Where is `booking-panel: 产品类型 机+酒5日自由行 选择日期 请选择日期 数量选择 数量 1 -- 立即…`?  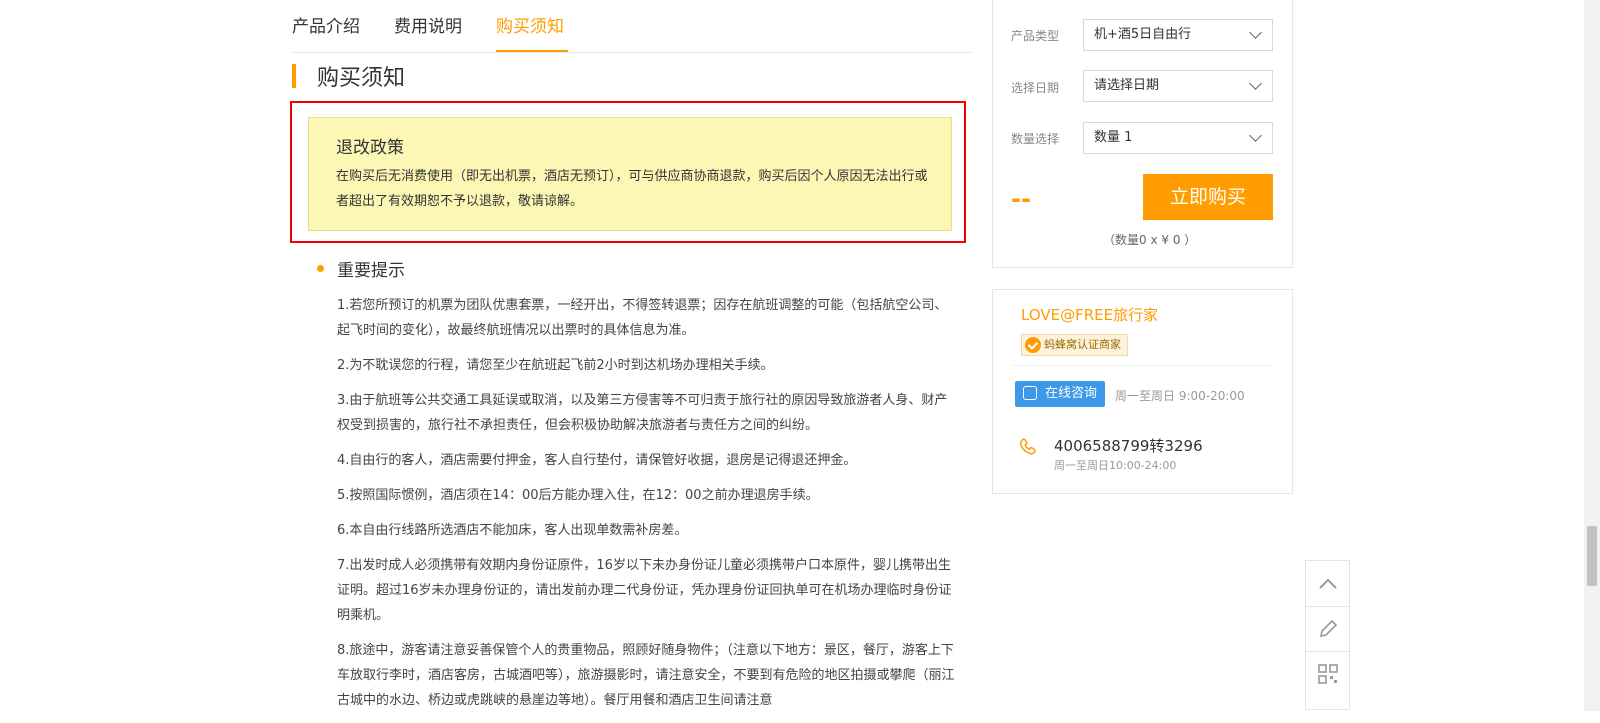
booking-panel: 产品类型 机+酒5日自由行 选择日期 请选择日期 数量选择 数量 1 -- 立即… is located at coordinates (1142, 134).